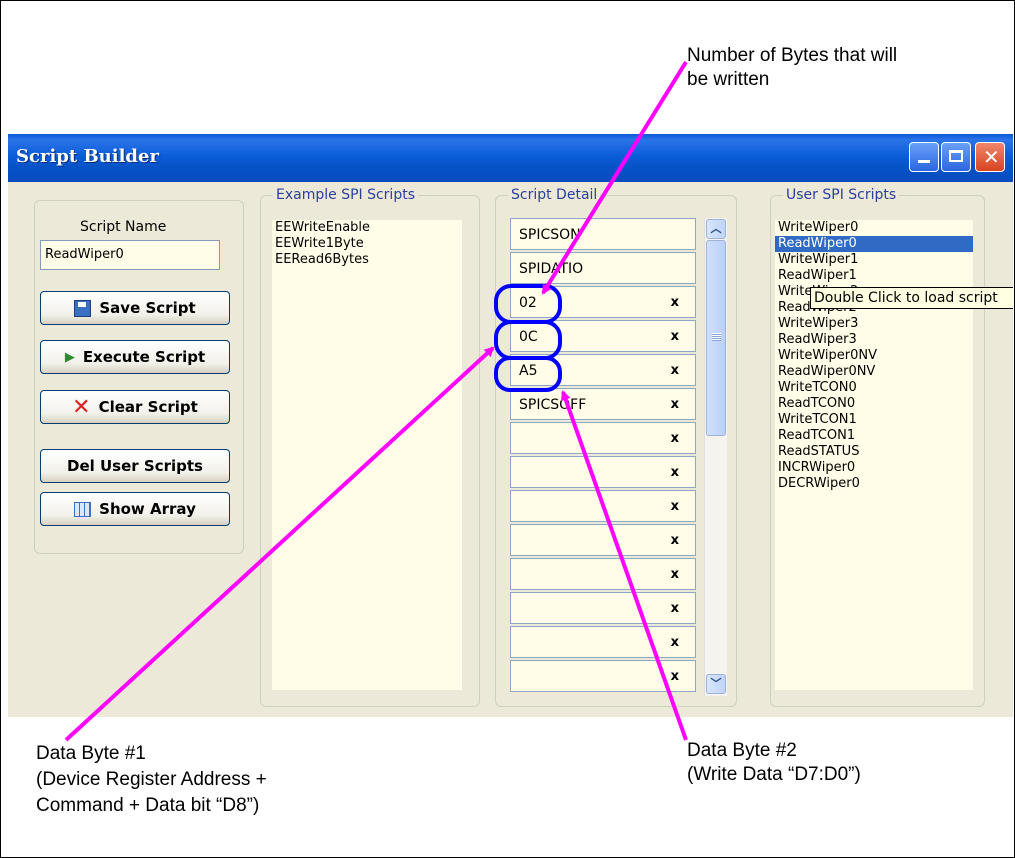 The width and height of the screenshot is (1015, 858). Describe the element at coordinates (551, 269) in the screenshot. I see `script-detail-value: SPIDATIO` at that location.